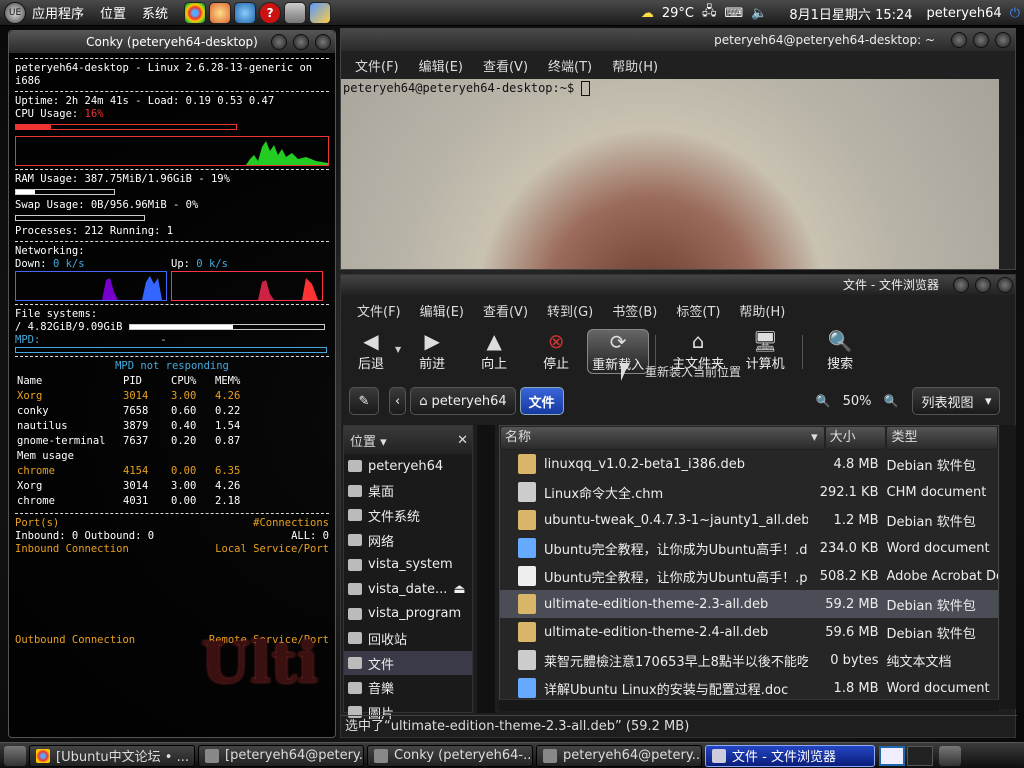  Describe the element at coordinates (432, 350) in the screenshot. I see `forward-button: ▶ 前进` at that location.